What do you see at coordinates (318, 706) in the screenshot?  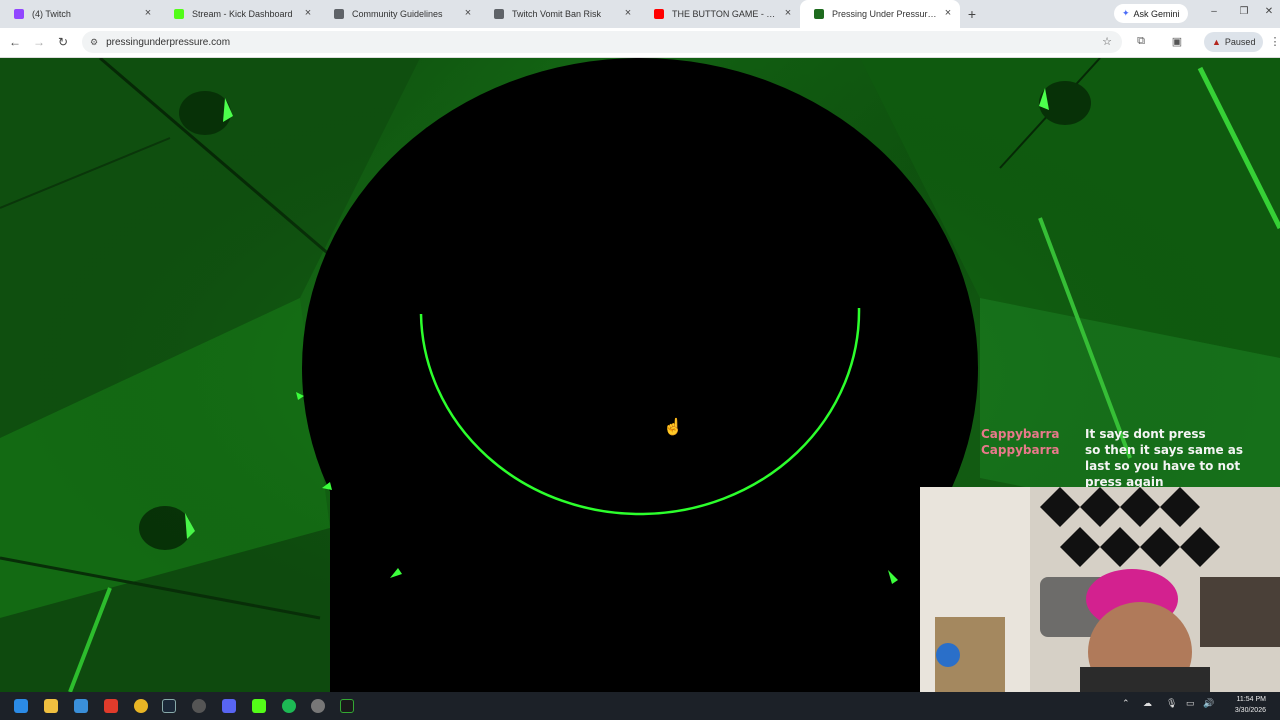 I see `settings-icon` at bounding box center [318, 706].